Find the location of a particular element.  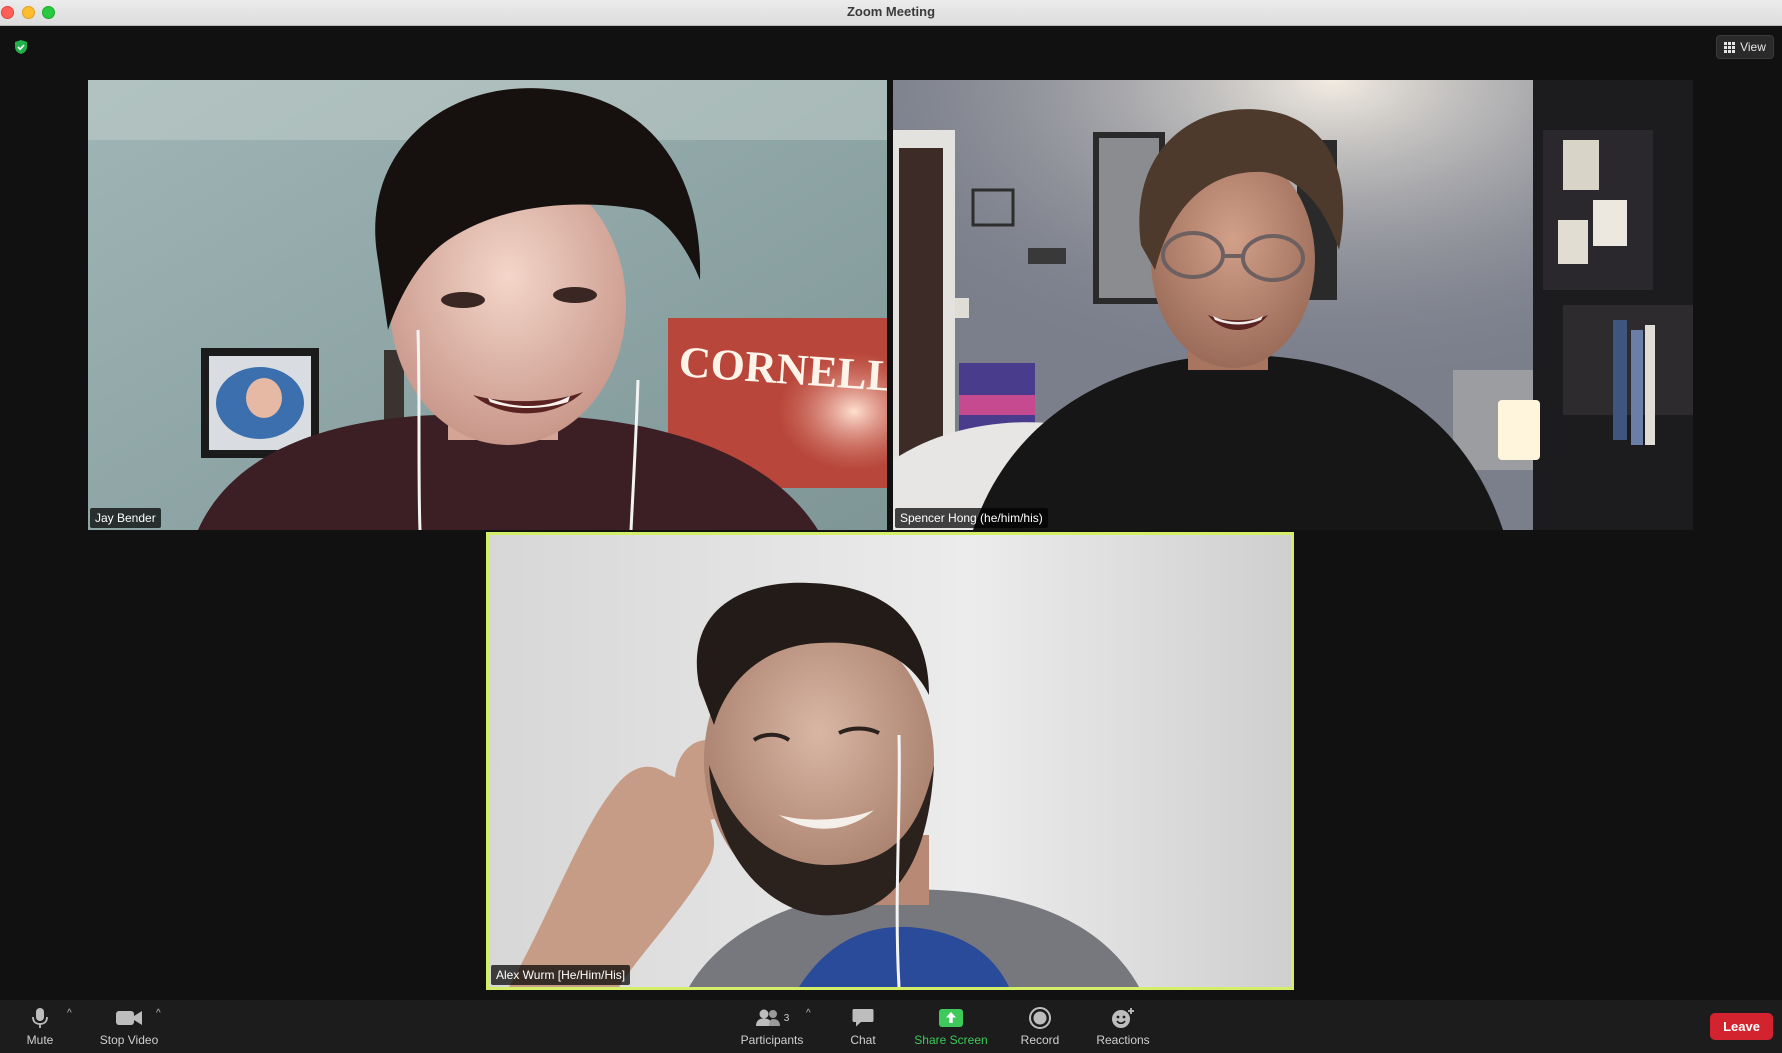

view-button: View is located at coordinates (1745, 47).